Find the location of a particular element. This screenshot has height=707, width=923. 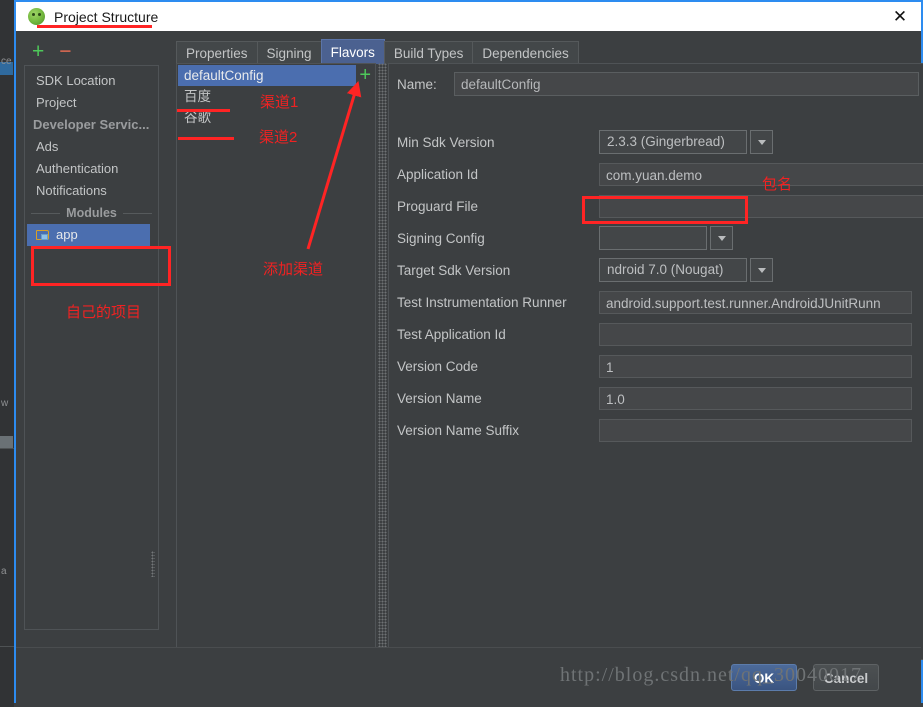

min-sdk-version-combo: 2.3.3 (Gingerbread) is located at coordinates (686, 142).